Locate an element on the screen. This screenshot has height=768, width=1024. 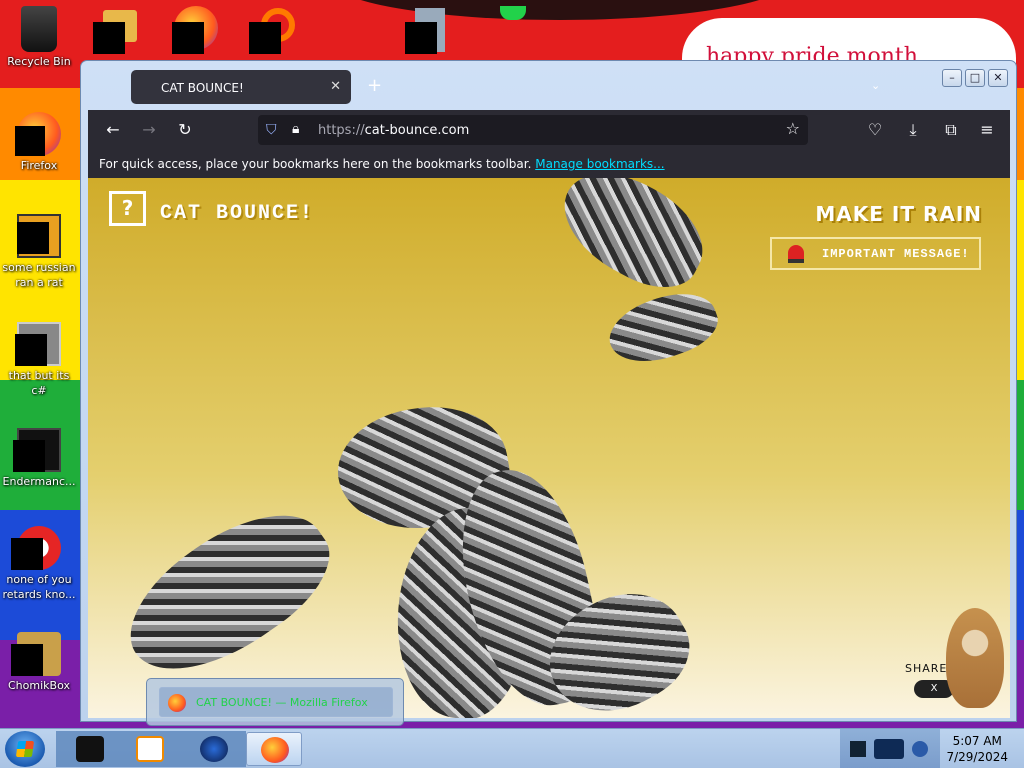
desktop-icon-chomikbox: ChomikBox is located at coordinates (39, 662).